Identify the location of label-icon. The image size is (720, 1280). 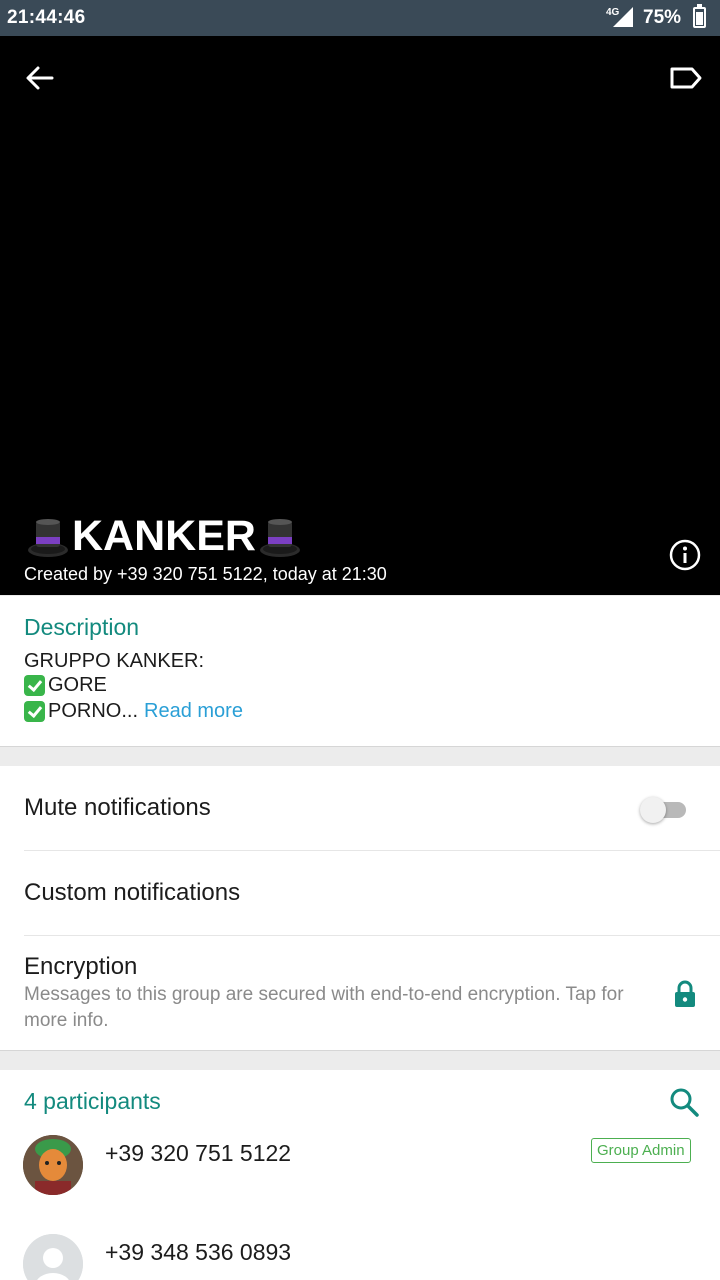
(685, 78).